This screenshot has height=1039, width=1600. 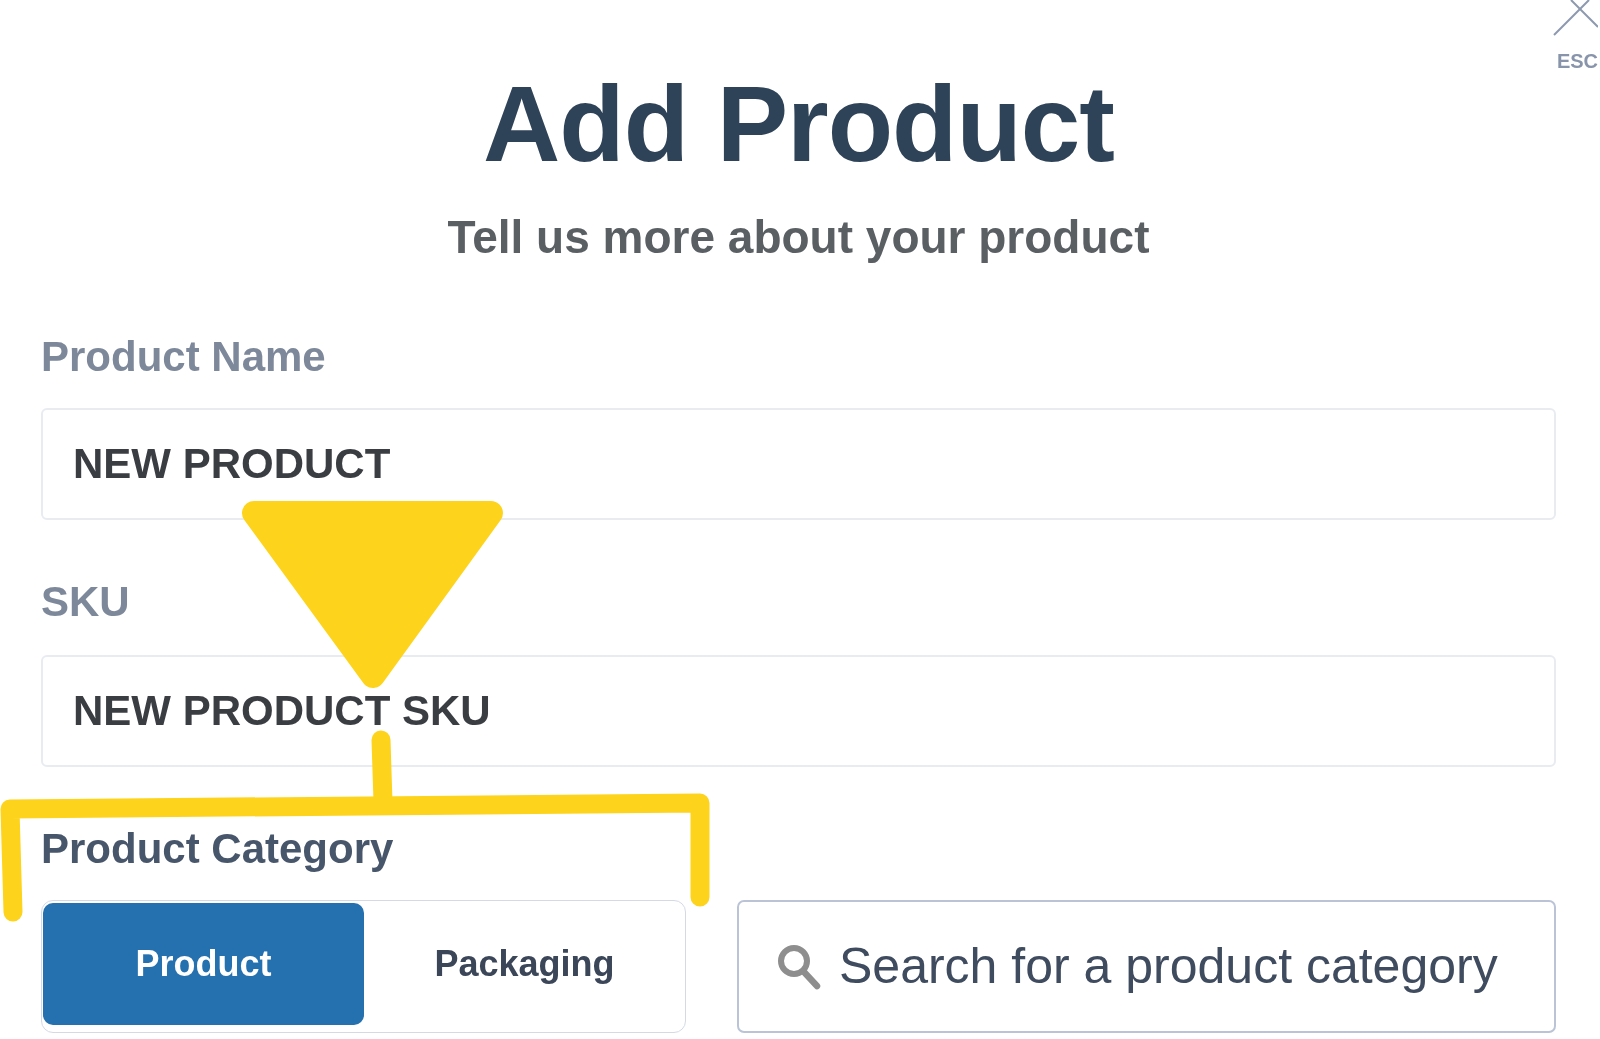 What do you see at coordinates (524, 964) in the screenshot?
I see `category-option: Packaging` at bounding box center [524, 964].